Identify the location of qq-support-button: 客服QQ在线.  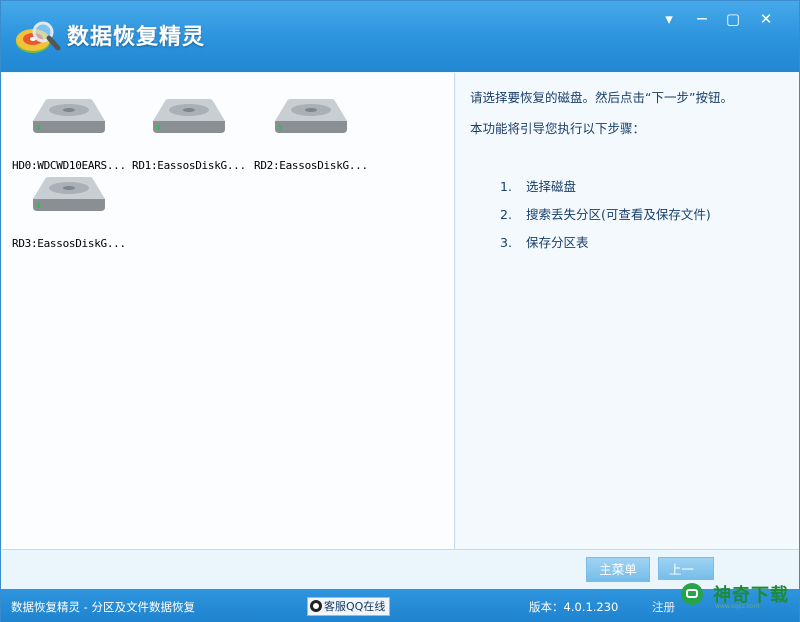
(349, 606).